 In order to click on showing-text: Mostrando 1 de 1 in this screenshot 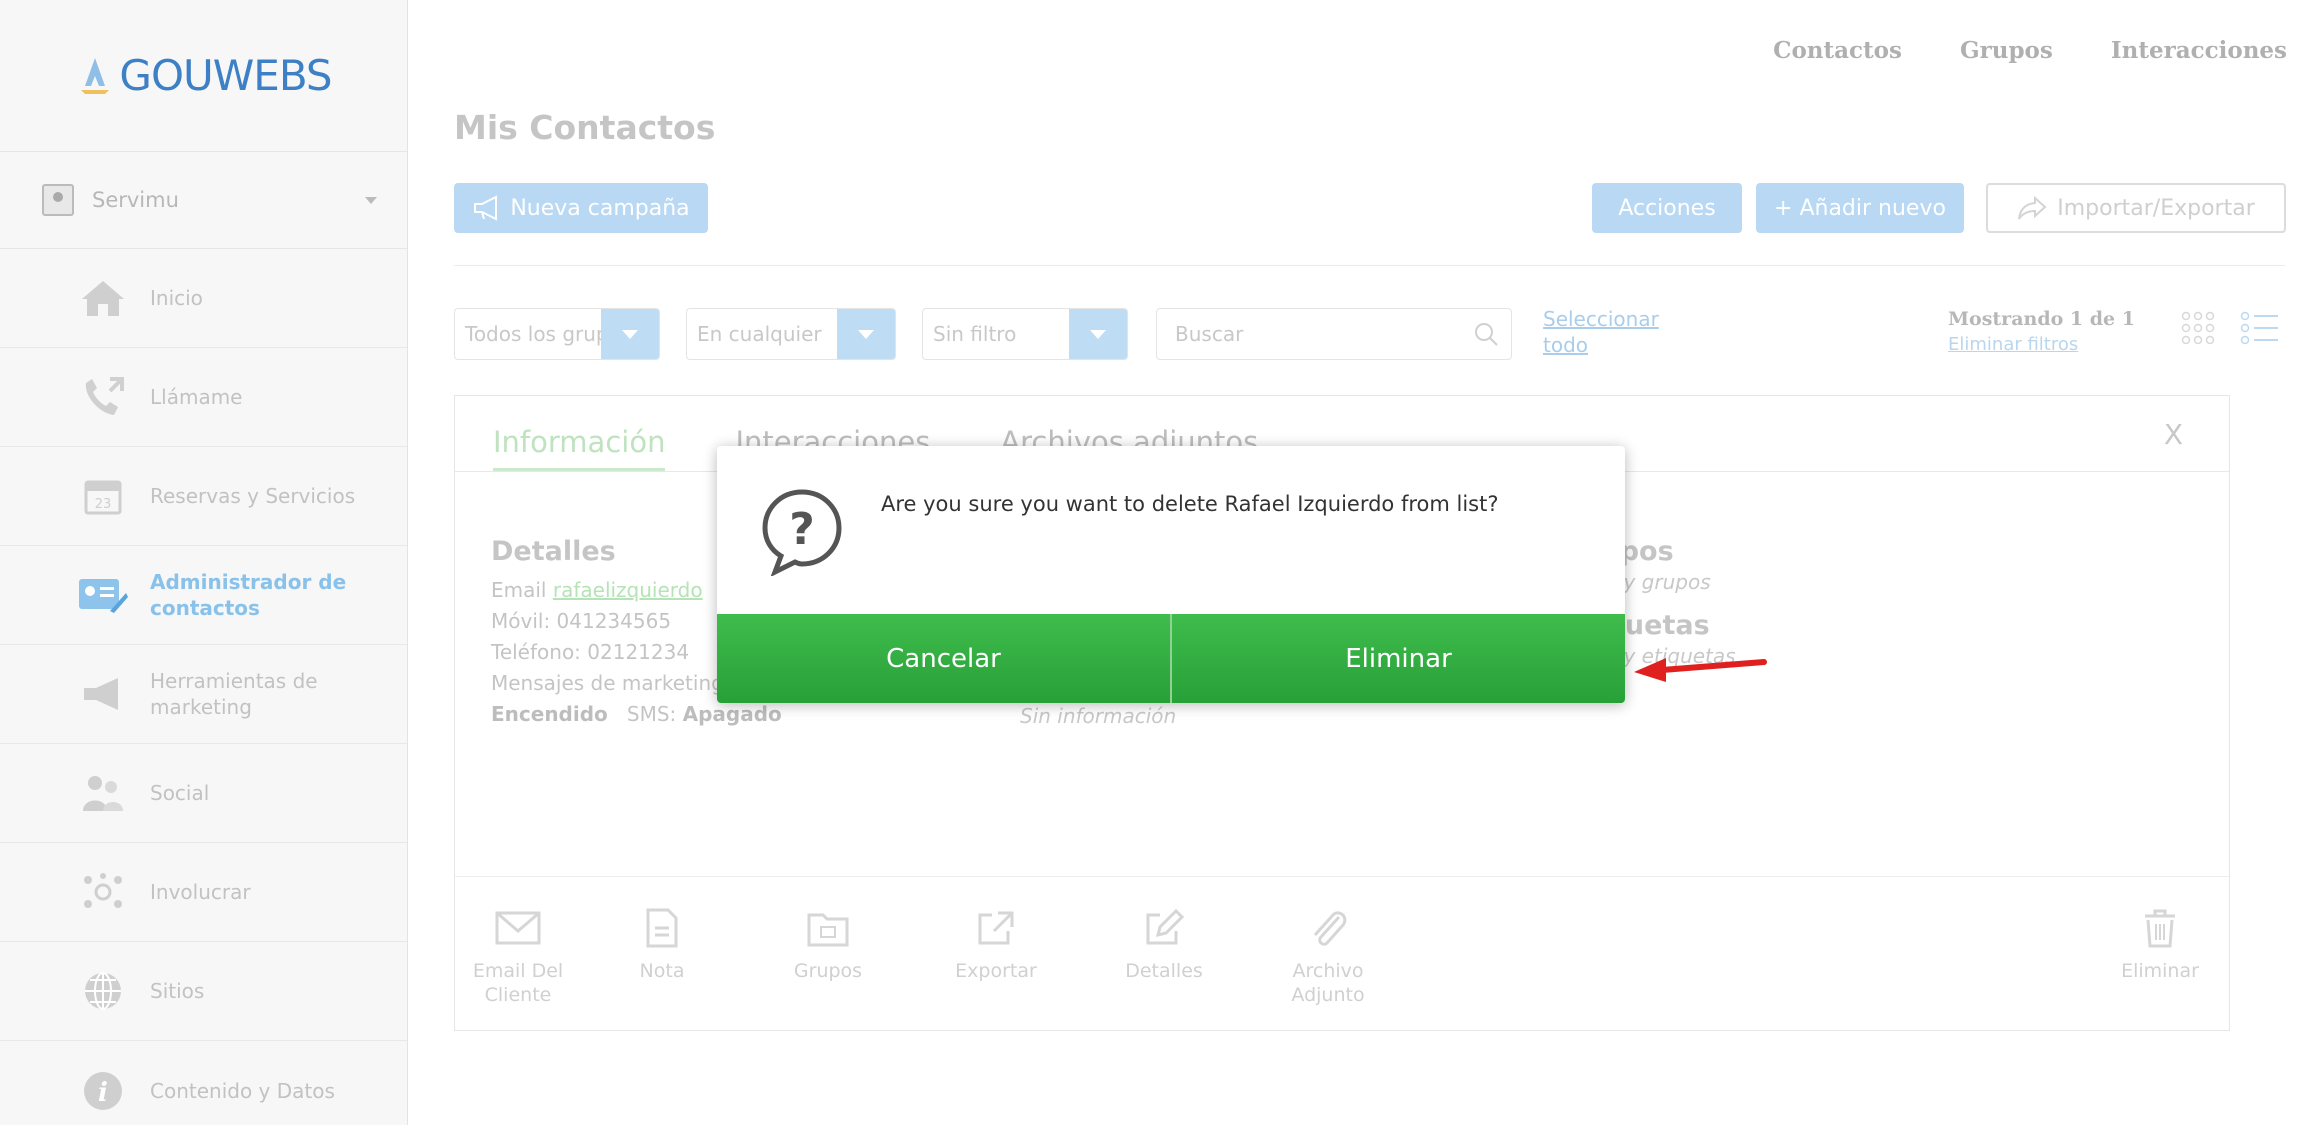, I will do `click(2041, 319)`.